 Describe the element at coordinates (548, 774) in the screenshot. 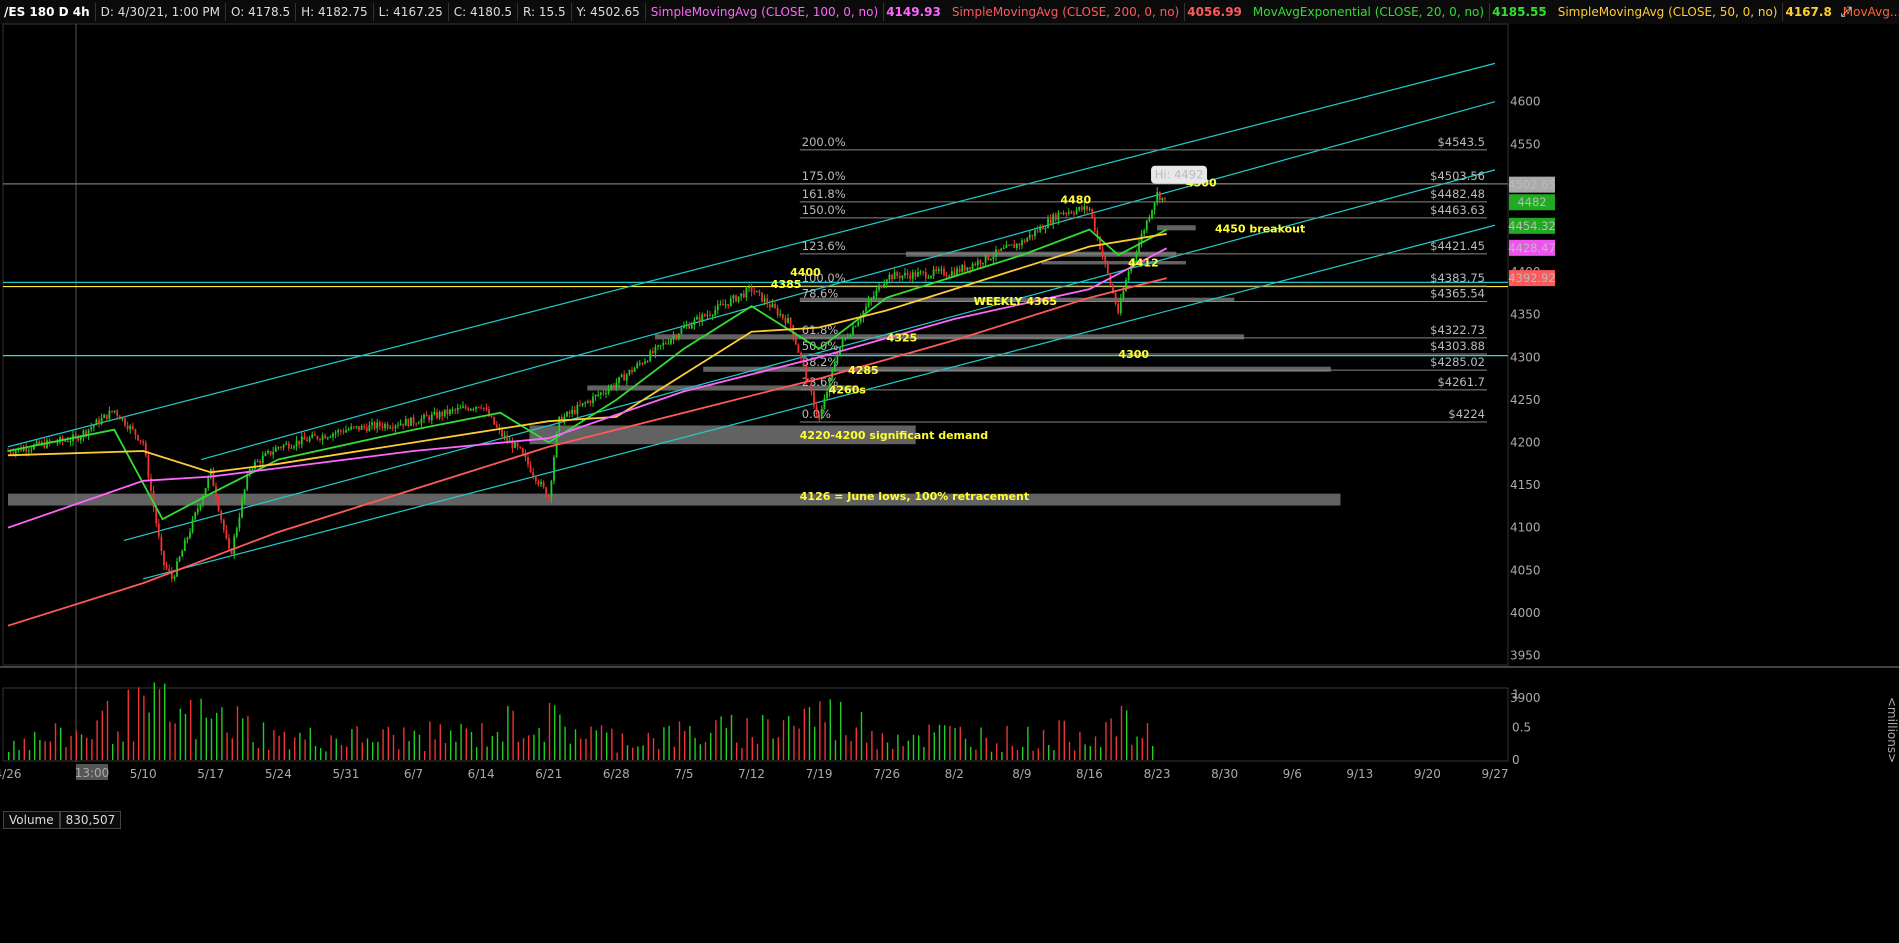

I see `time-tick-label: 6/21` at that location.